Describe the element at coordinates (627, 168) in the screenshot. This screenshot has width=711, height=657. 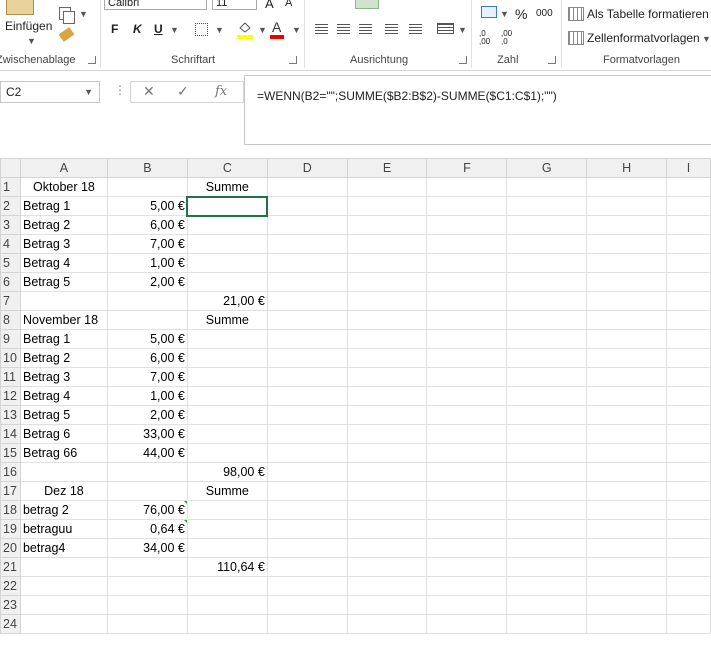
I see `column-header-h: H` at that location.